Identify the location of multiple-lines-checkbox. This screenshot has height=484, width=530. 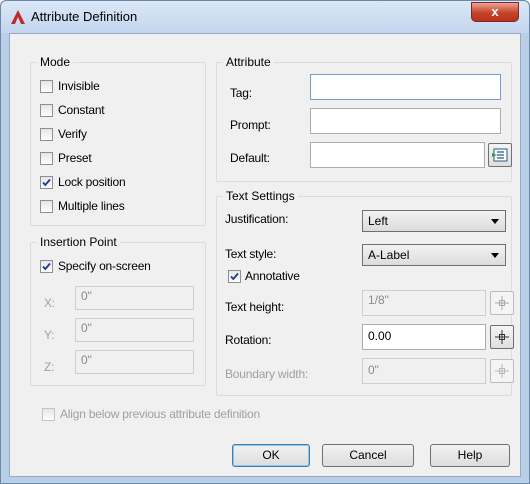
(46, 206).